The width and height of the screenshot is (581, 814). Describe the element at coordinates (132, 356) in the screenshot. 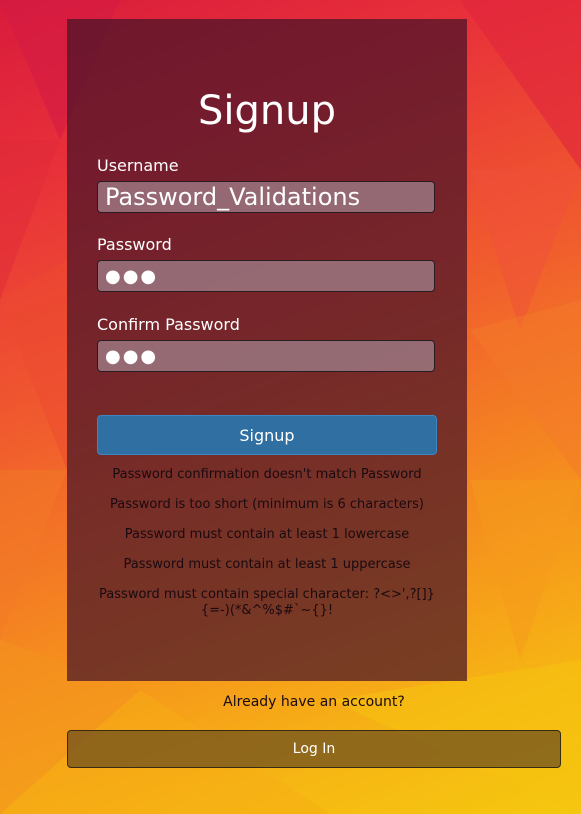

I see `confirm-password-value: ●●●` at that location.